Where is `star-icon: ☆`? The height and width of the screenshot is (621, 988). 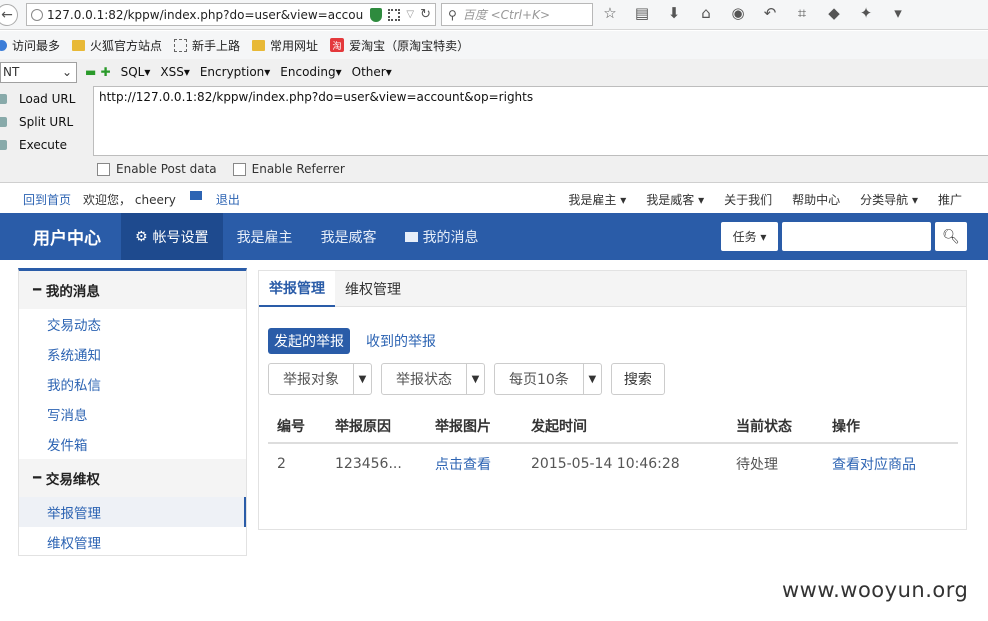
star-icon: ☆ is located at coordinates (610, 13).